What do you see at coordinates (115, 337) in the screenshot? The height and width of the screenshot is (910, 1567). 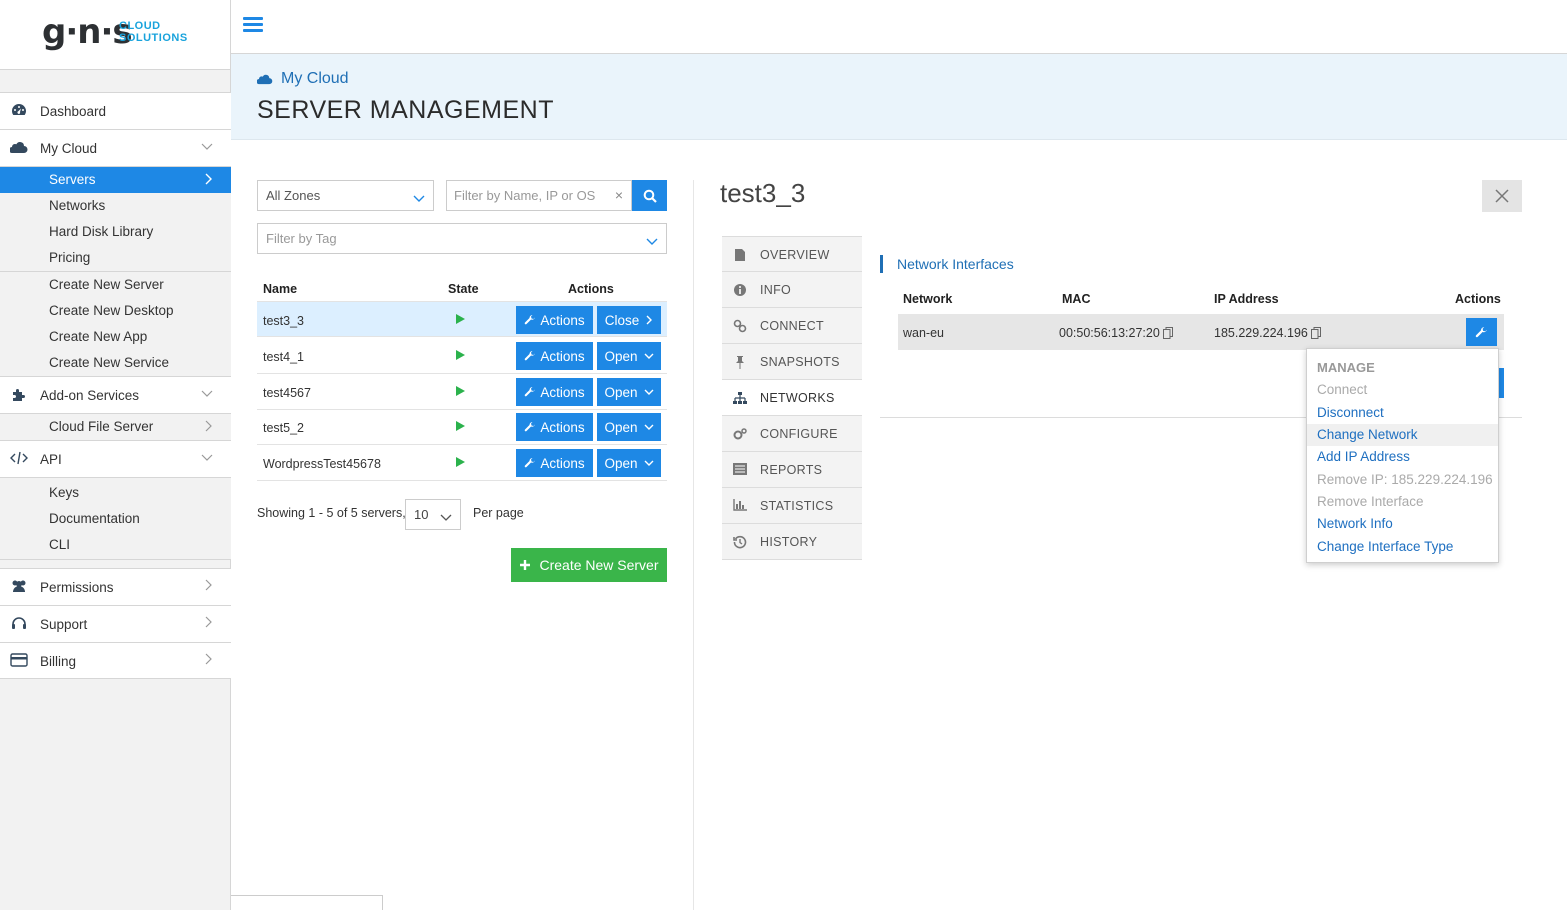 I see `sidebar-item-create-new-app: Create New App` at bounding box center [115, 337].